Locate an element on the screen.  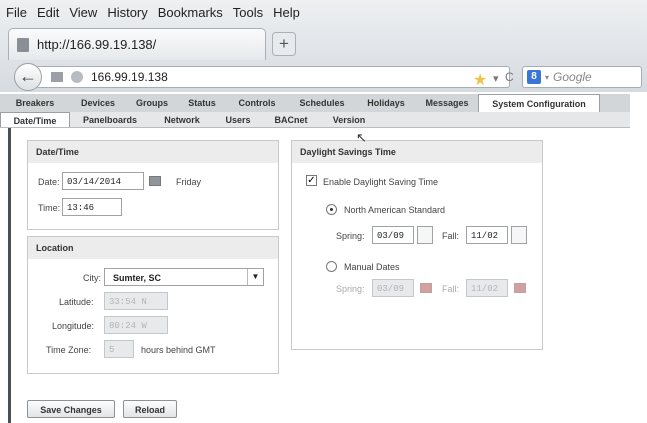
mouse-cursor-icon: ↖ is located at coordinates (361, 137).